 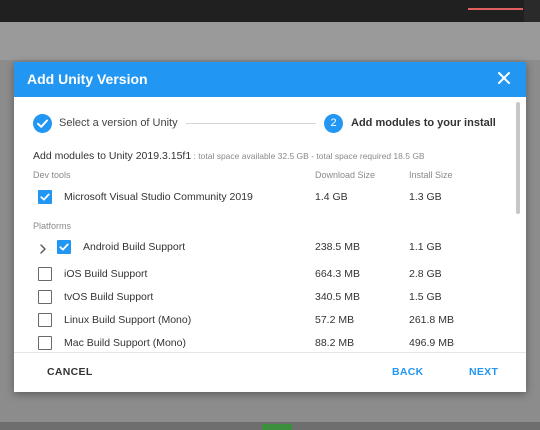 I want to click on step-number-badge: 2, so click(x=333, y=123).